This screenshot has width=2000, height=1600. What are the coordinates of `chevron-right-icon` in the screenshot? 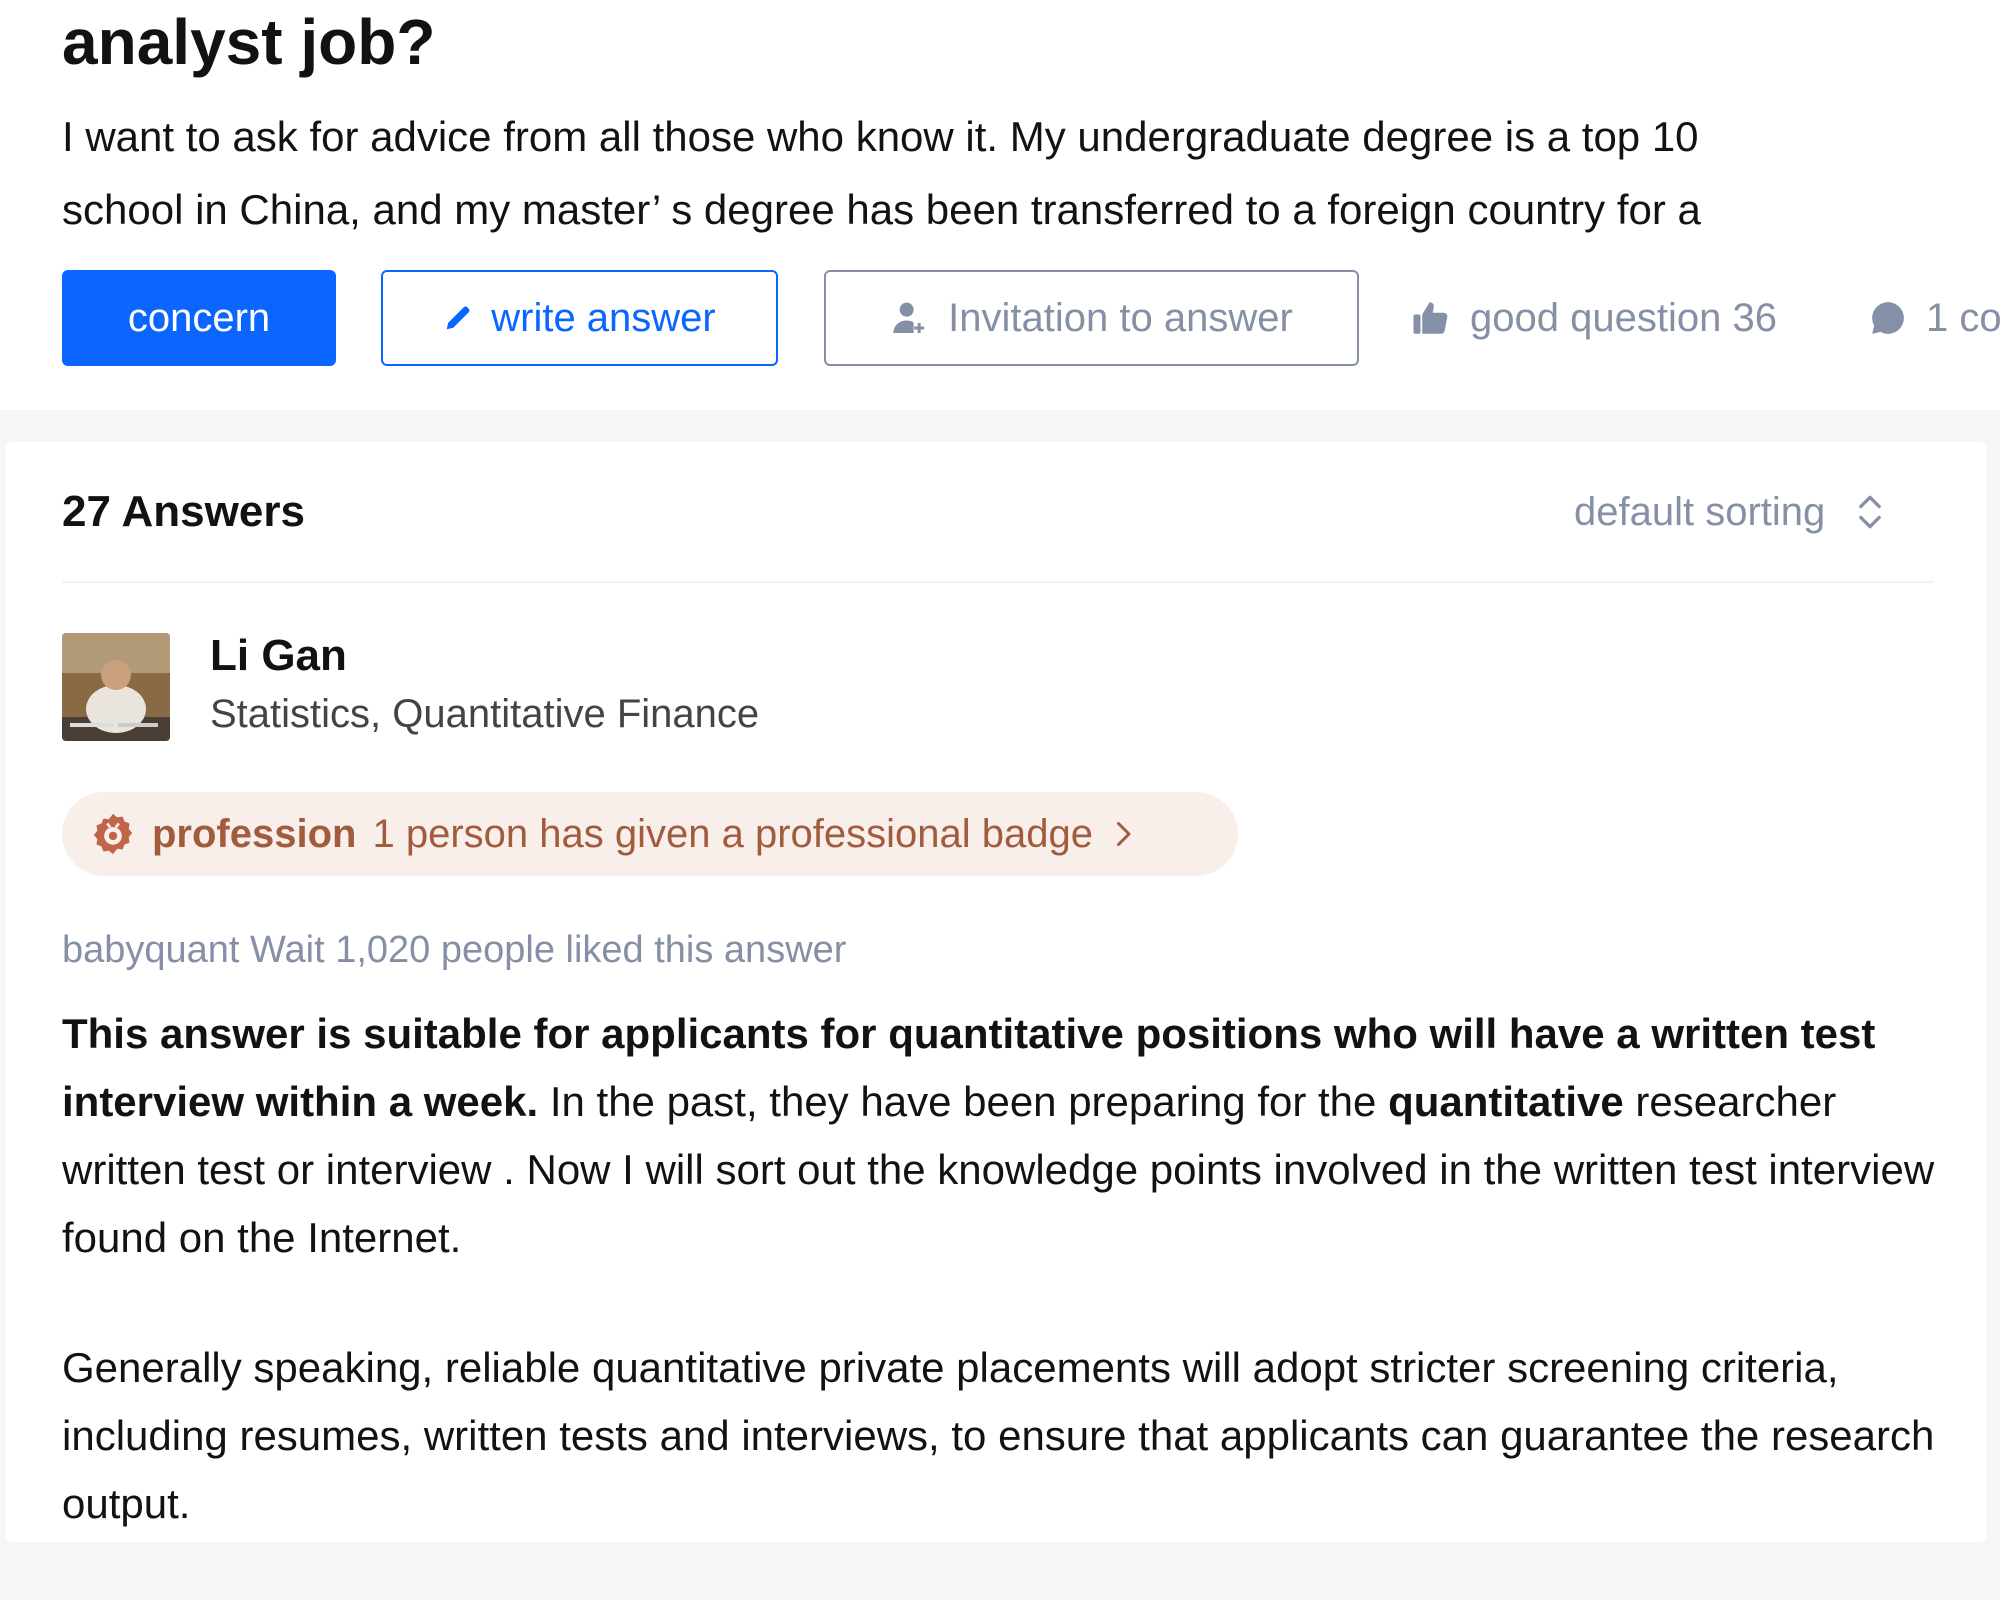 It's located at (1123, 834).